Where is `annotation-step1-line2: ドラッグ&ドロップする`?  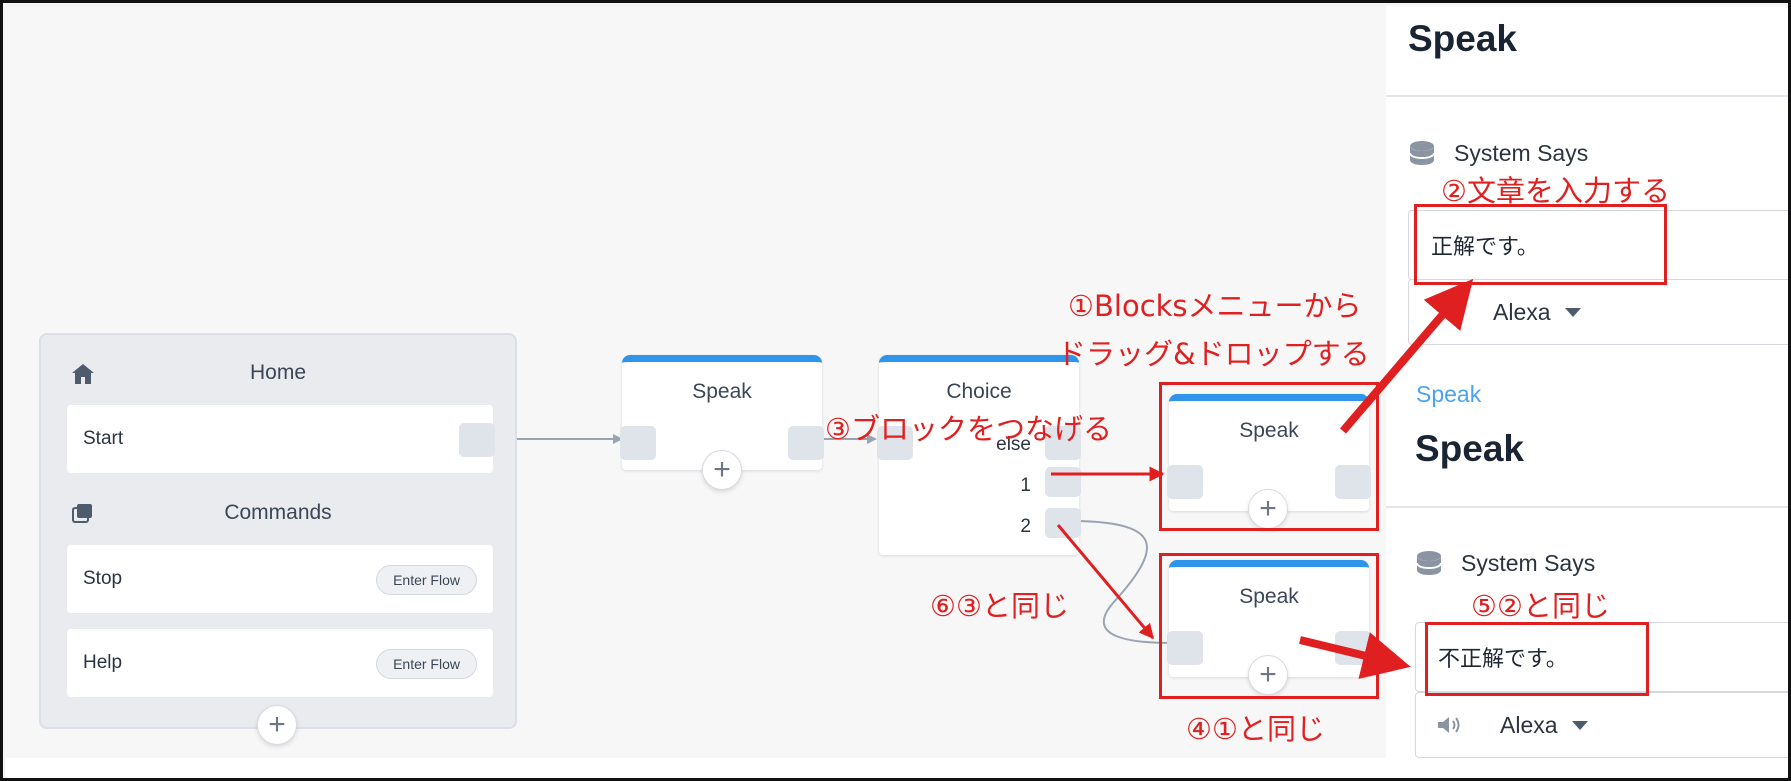
annotation-step1-line2: ドラッグ&ドロップする is located at coordinates (1213, 354).